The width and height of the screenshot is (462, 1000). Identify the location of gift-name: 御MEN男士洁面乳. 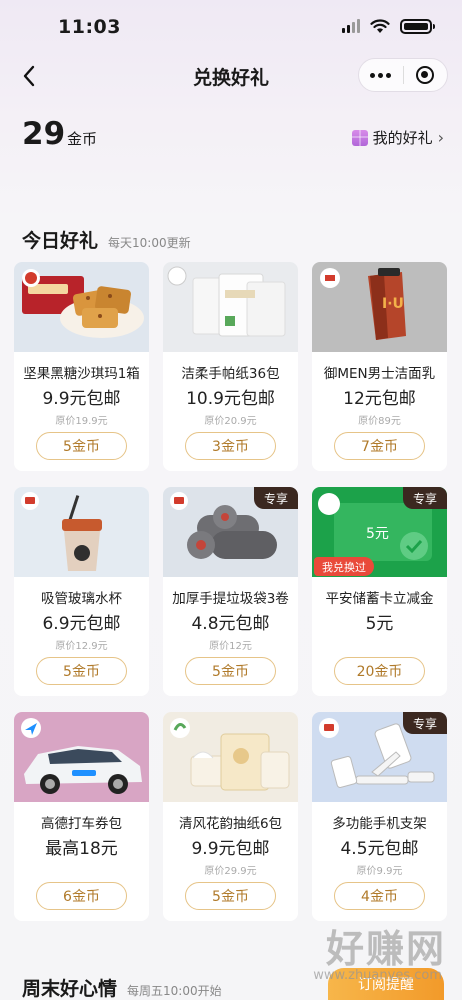
(379, 374).